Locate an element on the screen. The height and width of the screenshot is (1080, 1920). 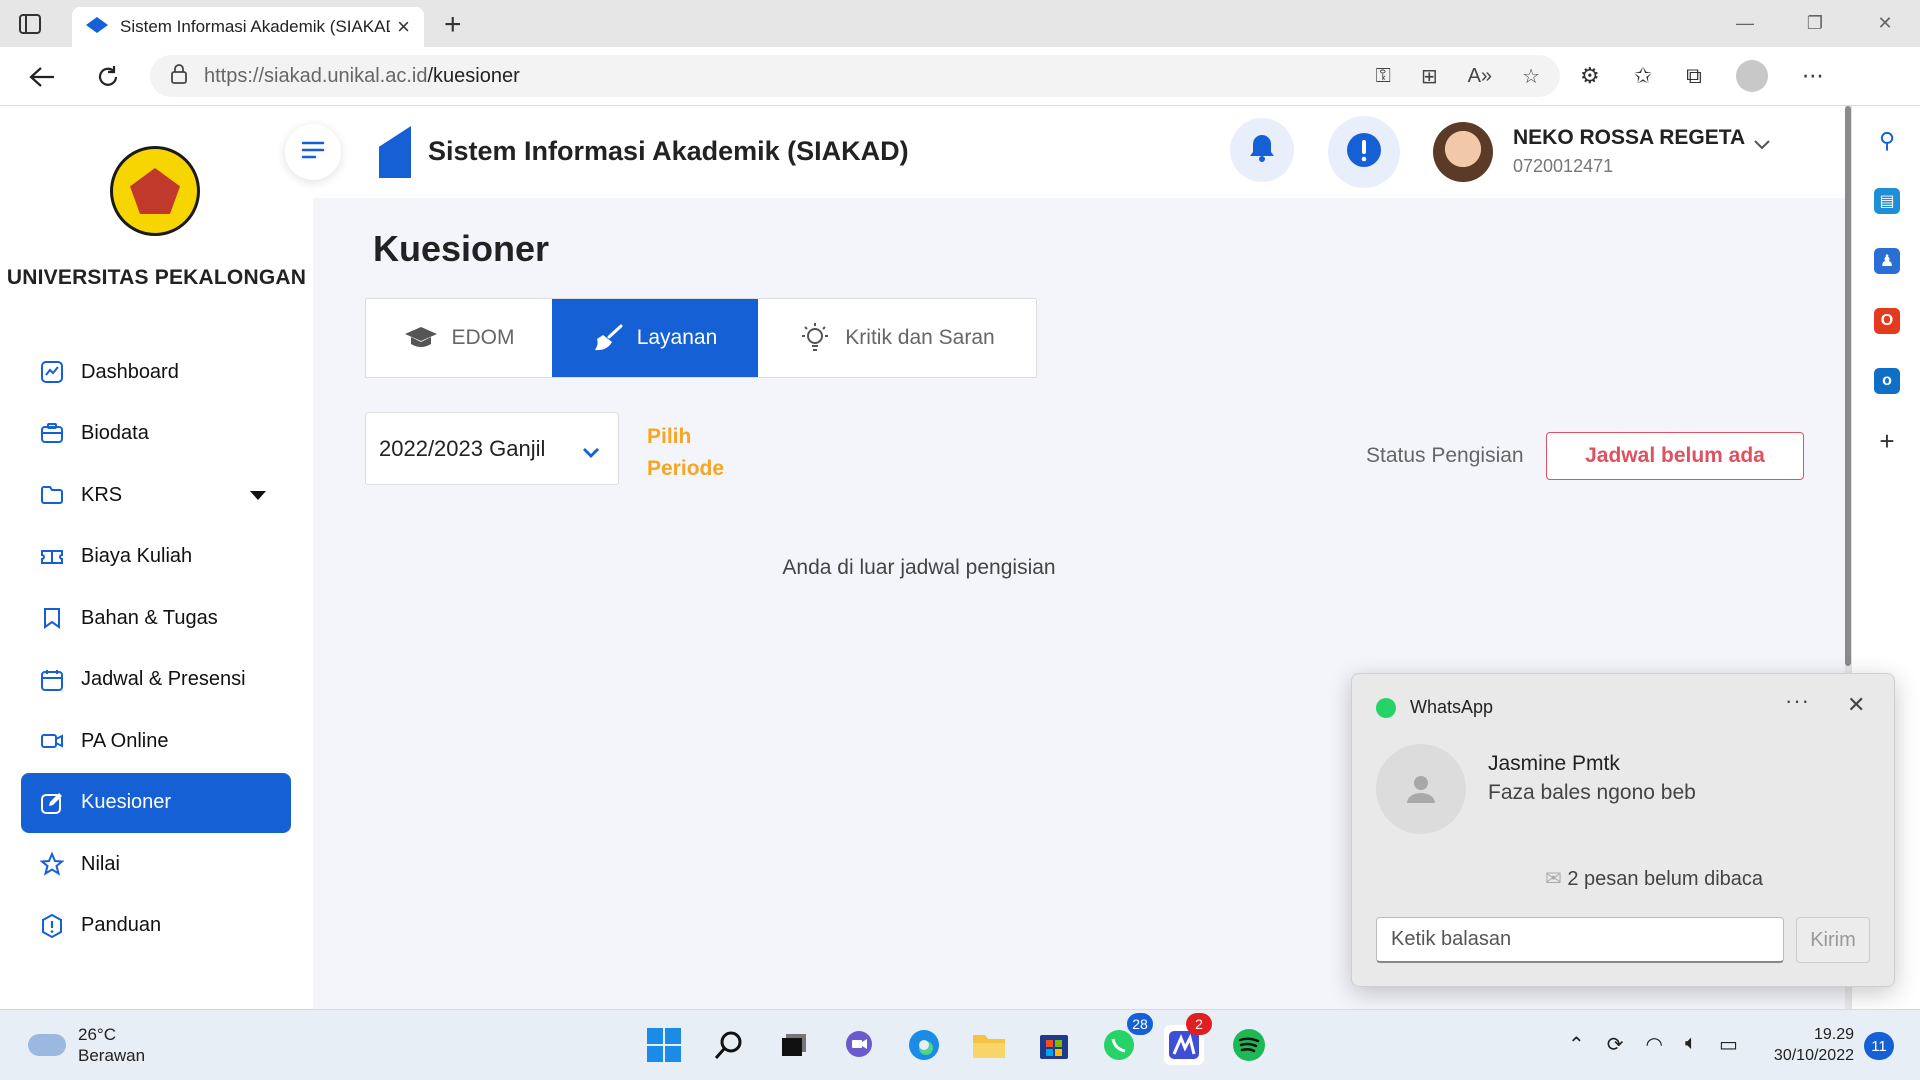
task-view-icon is located at coordinates (794, 1045).